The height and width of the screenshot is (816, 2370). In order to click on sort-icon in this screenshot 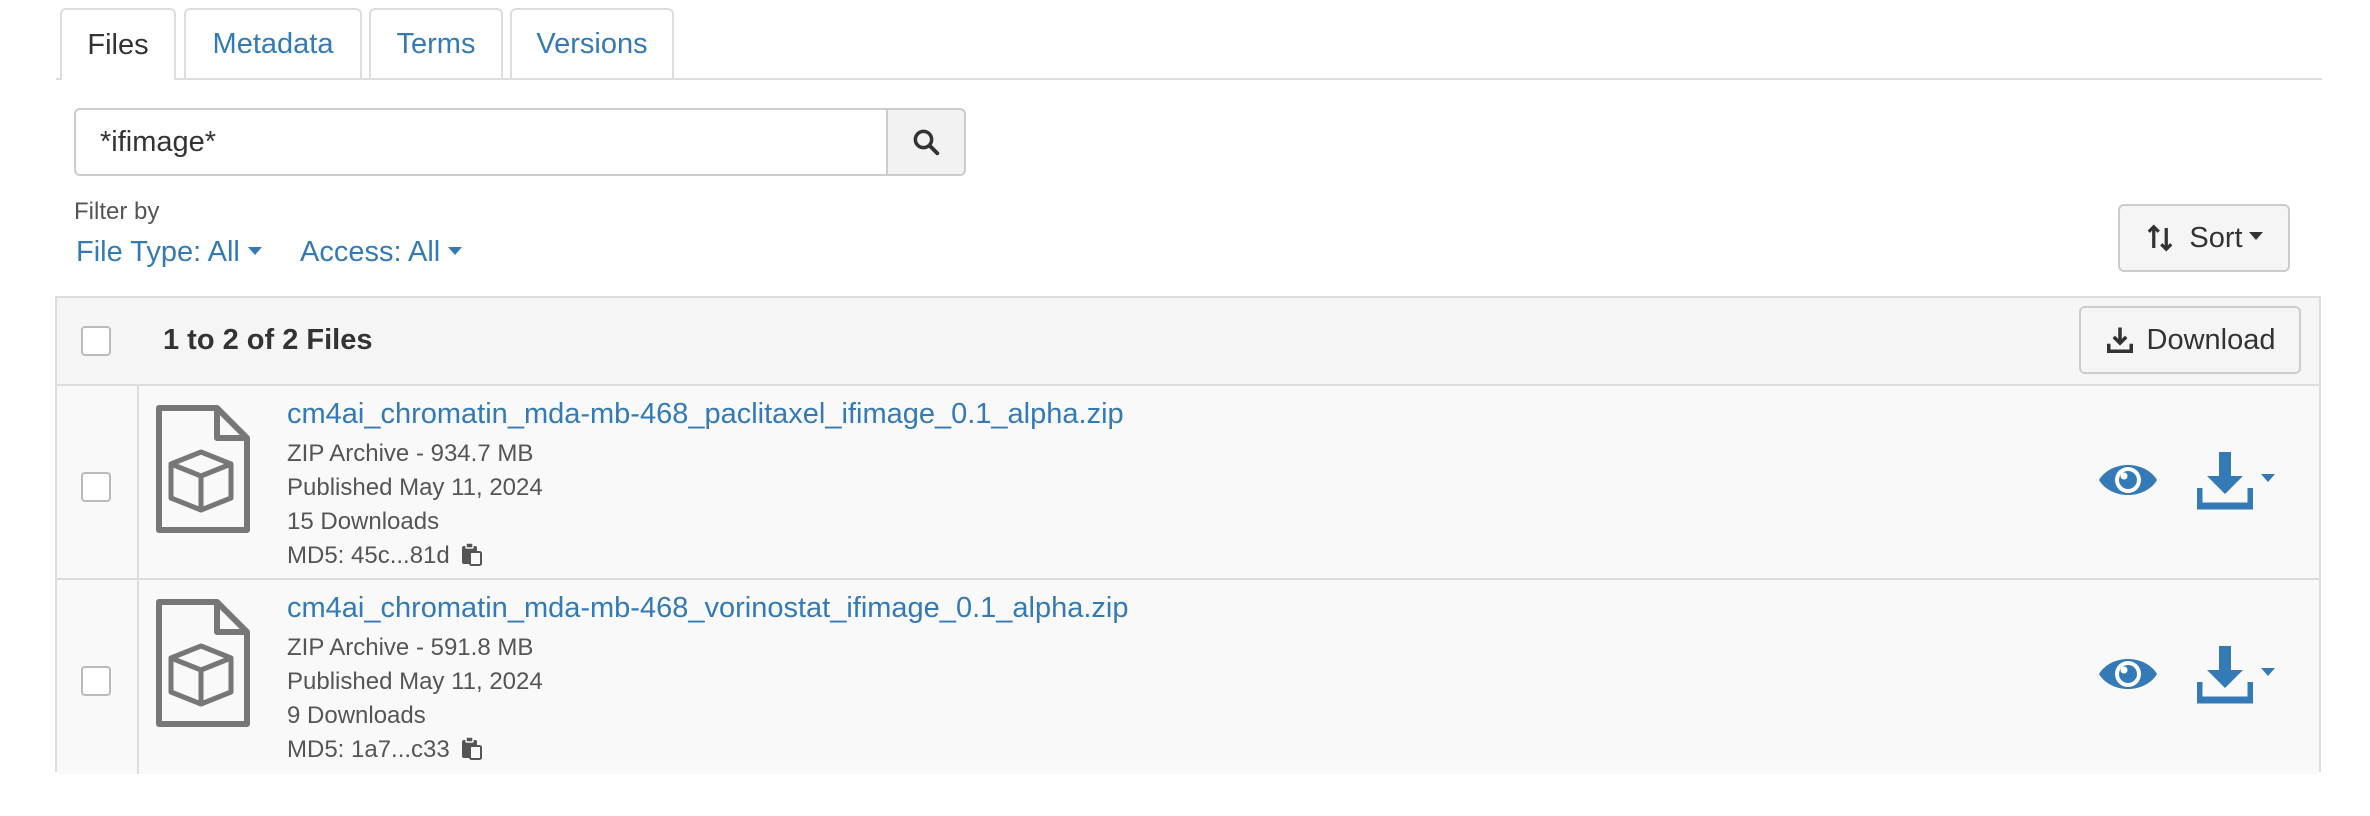, I will do `click(2160, 238)`.